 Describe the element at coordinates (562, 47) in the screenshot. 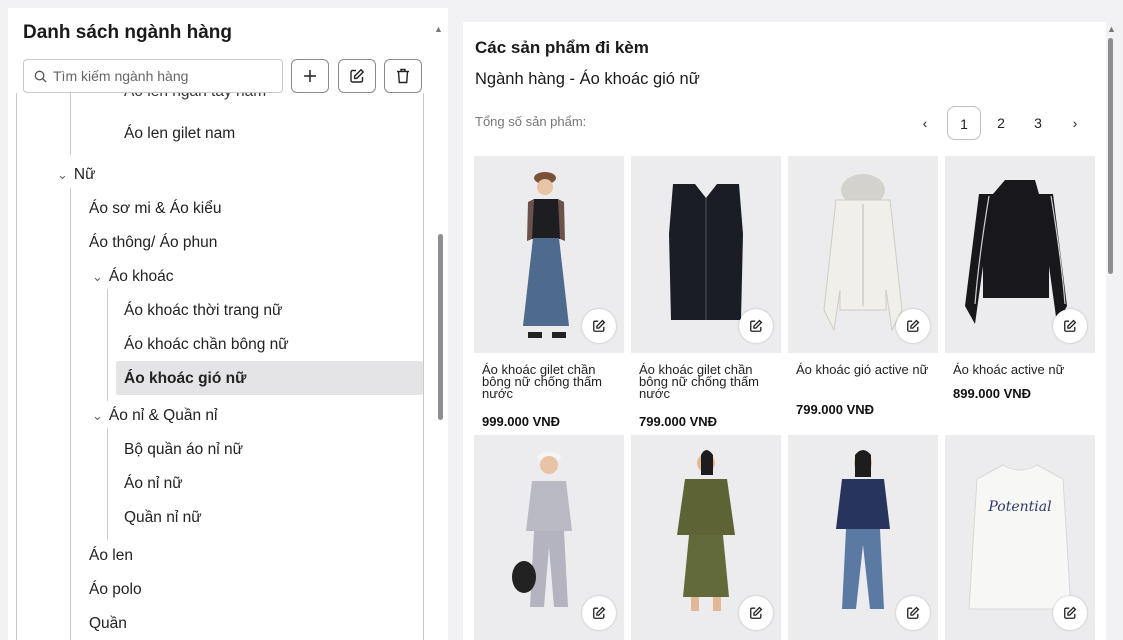

I see `products-panel-title: Các sản phẩm đi kèm` at that location.